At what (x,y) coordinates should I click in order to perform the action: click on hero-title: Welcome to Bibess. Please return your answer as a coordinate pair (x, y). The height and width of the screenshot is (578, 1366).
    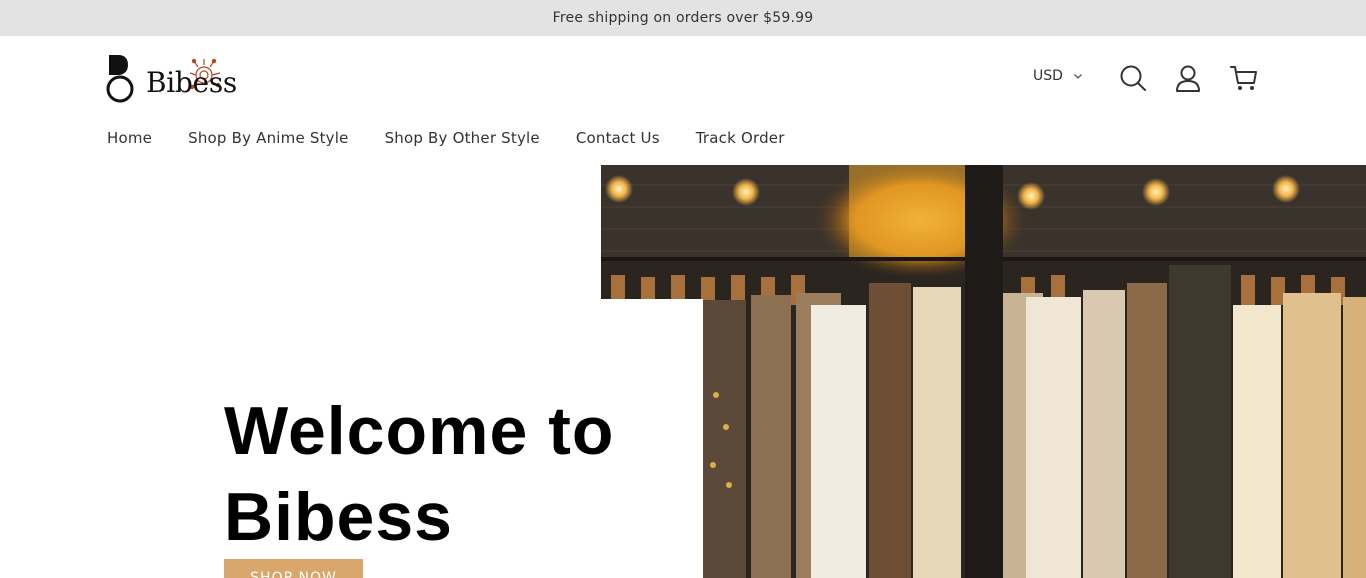
    Looking at the image, I should click on (419, 474).